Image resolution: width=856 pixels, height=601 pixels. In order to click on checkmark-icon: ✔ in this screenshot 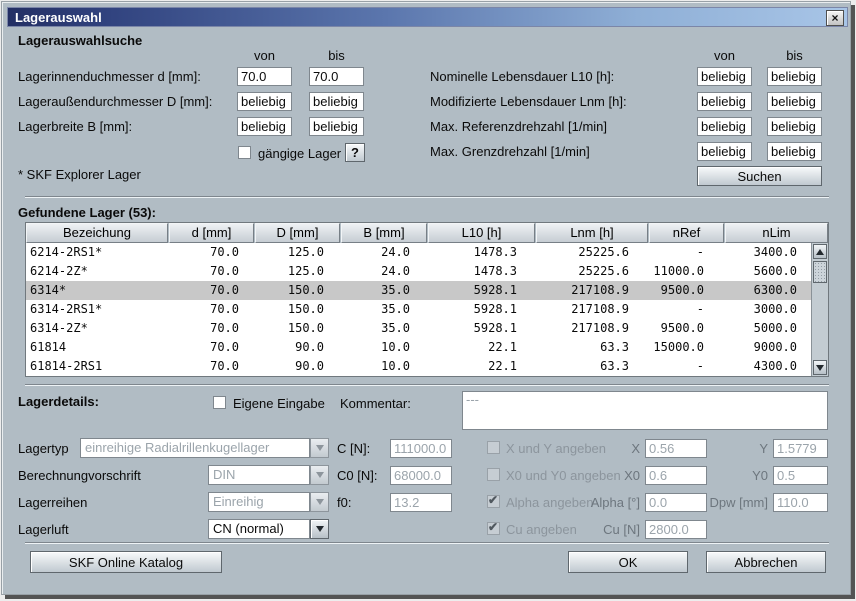, I will do `click(493, 527)`.